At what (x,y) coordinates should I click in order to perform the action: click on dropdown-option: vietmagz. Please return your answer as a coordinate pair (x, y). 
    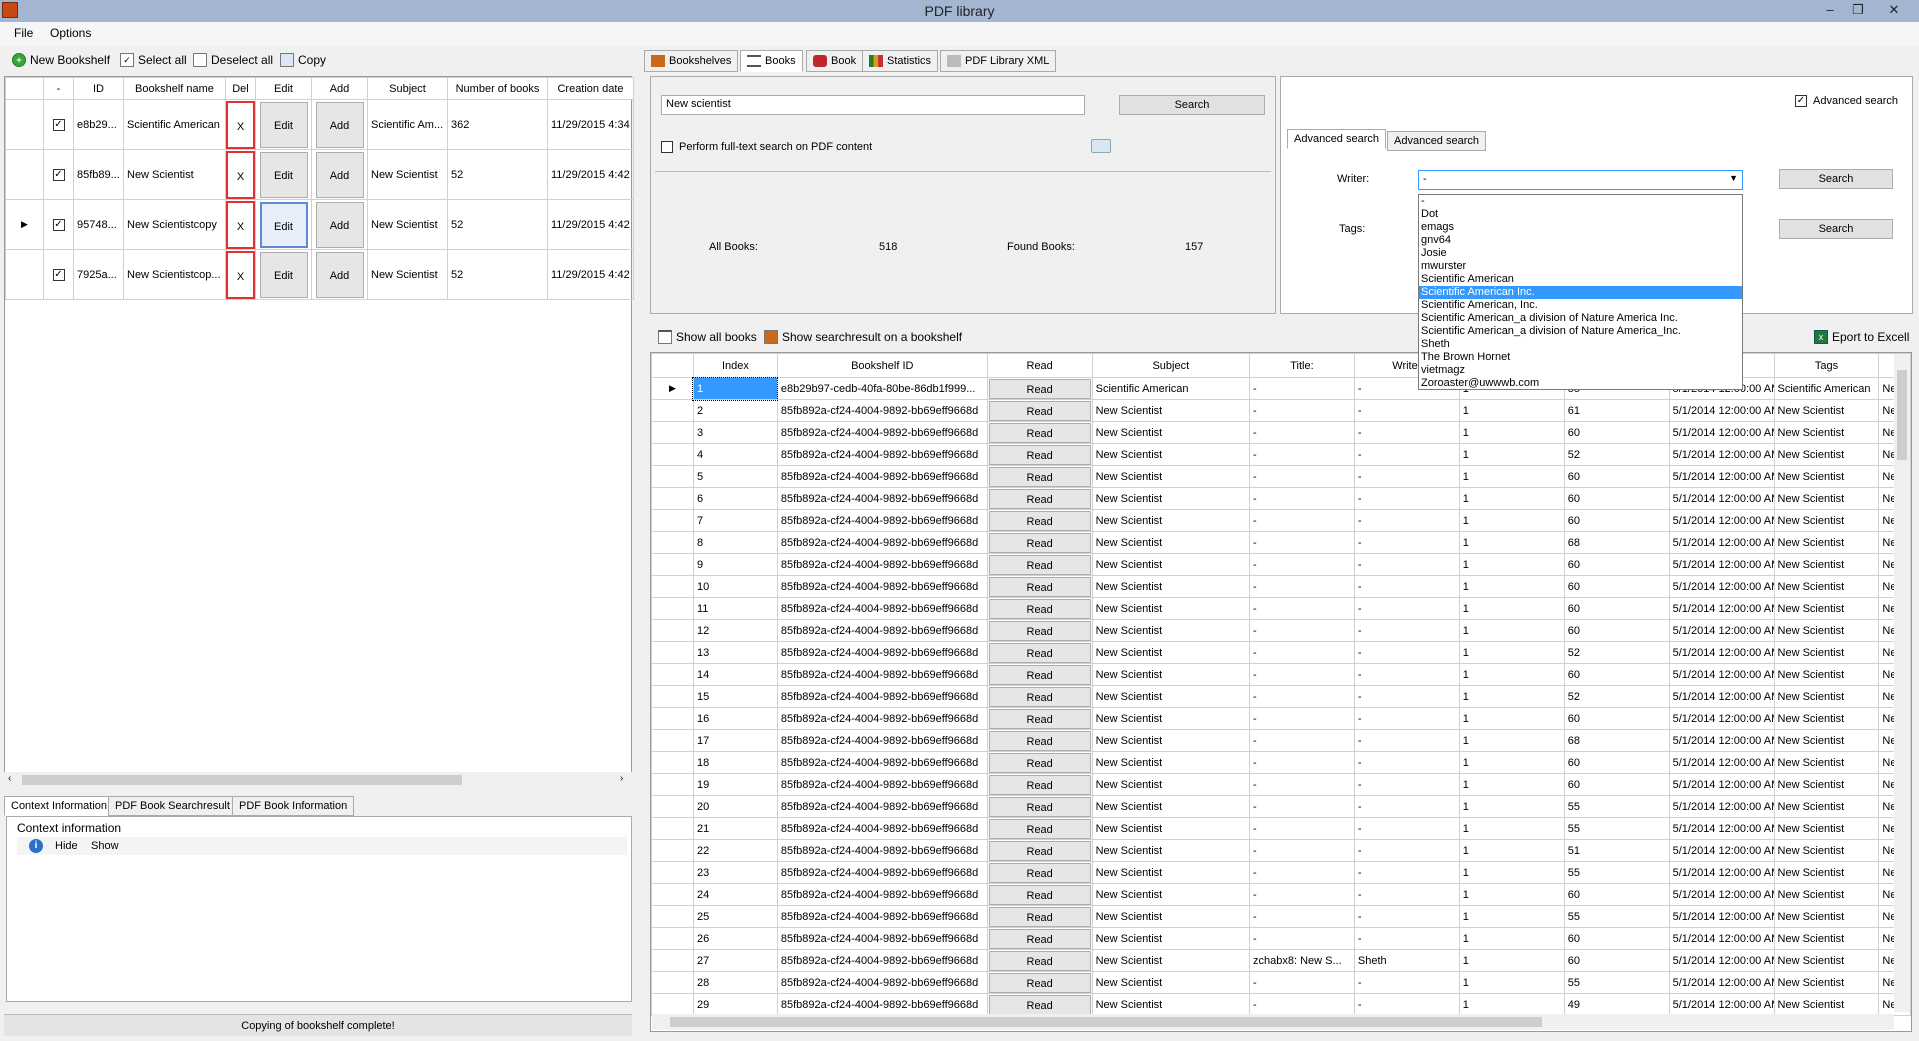
    Looking at the image, I should click on (1580, 370).